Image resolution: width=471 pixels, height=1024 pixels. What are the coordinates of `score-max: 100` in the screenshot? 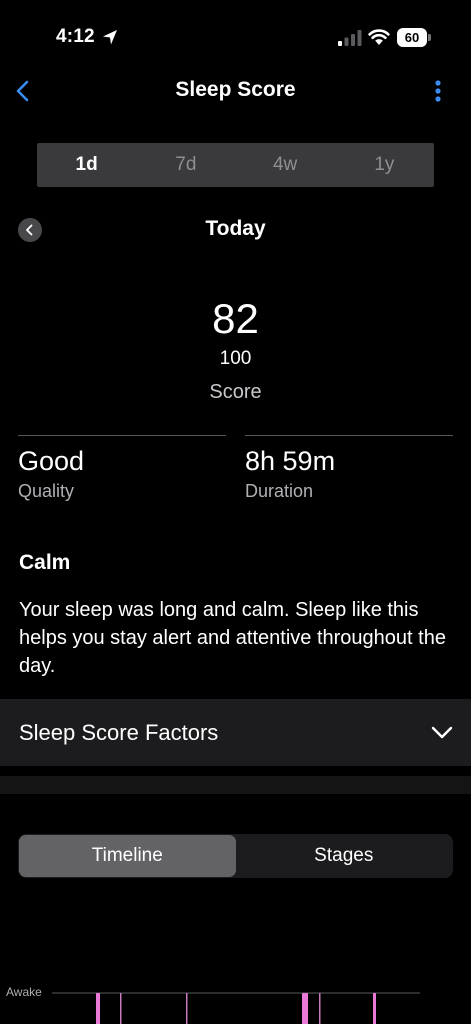 It's located at (235, 358).